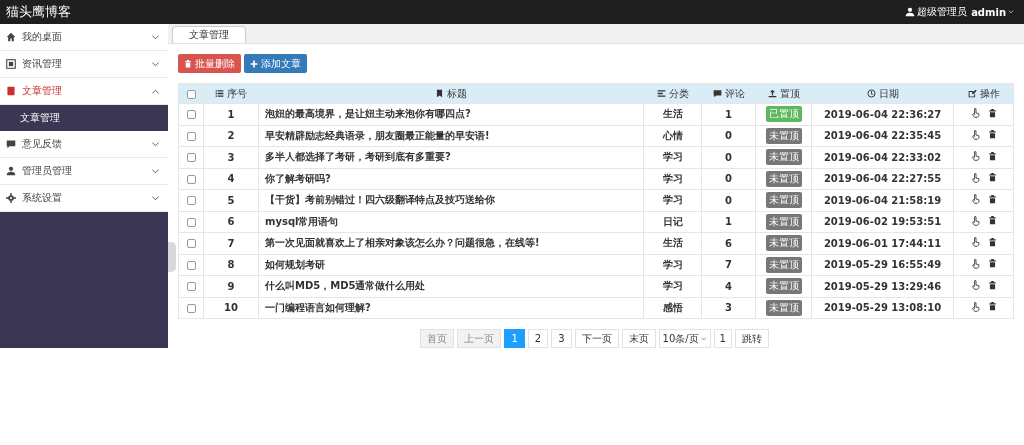  What do you see at coordinates (84, 91) in the screenshot?
I see `menu-item: 文章管理` at bounding box center [84, 91].